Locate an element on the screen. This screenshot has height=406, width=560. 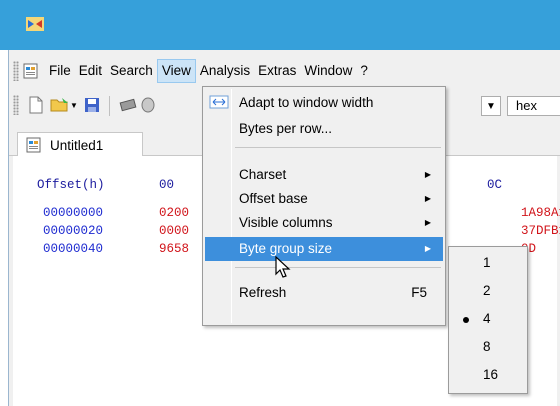
tab-untitled1: Untitled1 is located at coordinates (80, 144).